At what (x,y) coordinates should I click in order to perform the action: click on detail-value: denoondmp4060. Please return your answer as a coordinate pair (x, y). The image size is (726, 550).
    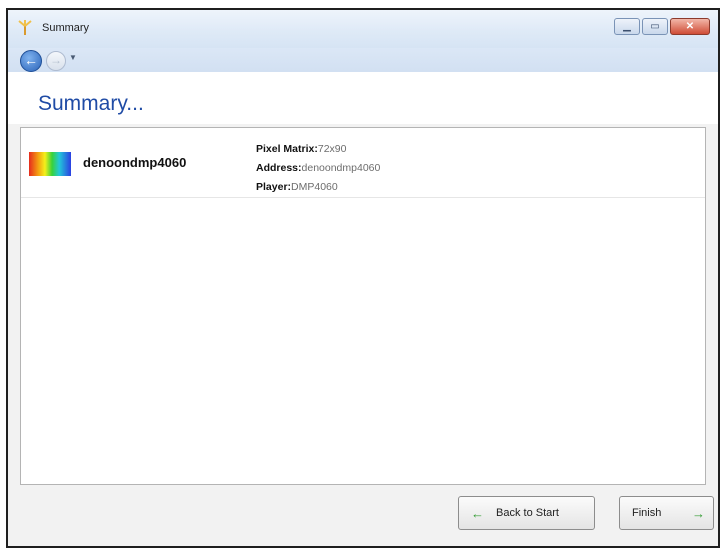
    Looking at the image, I should click on (341, 168).